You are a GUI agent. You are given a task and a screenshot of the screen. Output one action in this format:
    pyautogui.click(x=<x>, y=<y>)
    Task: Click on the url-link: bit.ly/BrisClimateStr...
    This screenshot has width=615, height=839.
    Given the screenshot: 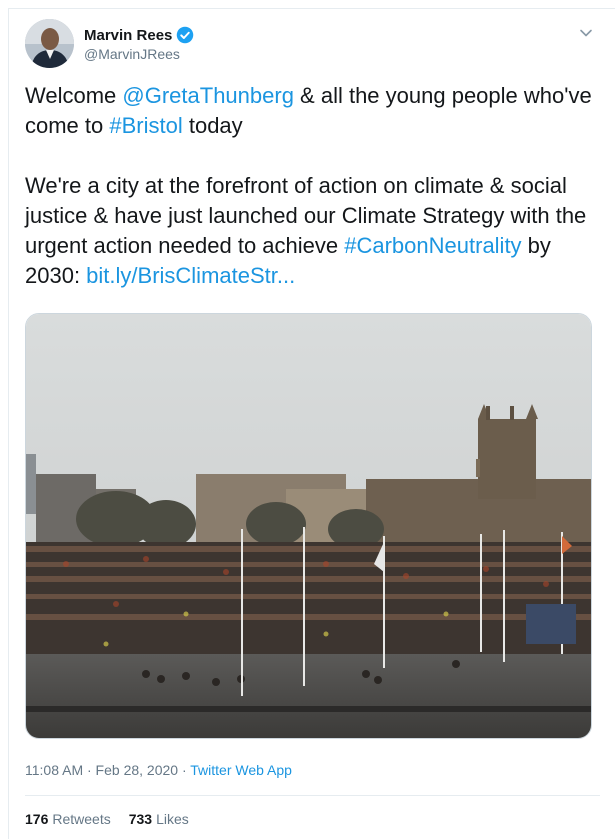 What is the action you would take?
    pyautogui.click(x=190, y=275)
    